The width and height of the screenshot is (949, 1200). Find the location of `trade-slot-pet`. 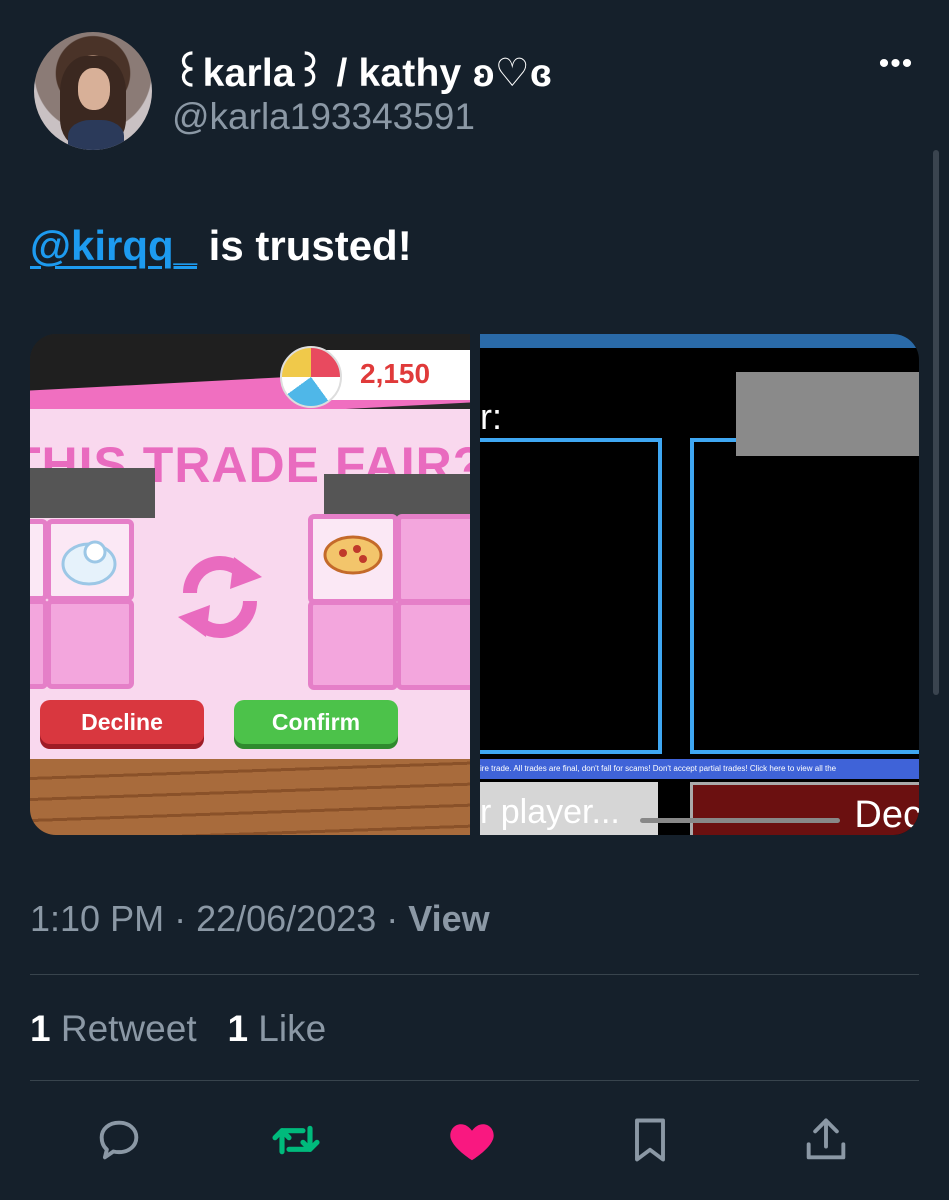

trade-slot-pet is located at coordinates (90, 560).